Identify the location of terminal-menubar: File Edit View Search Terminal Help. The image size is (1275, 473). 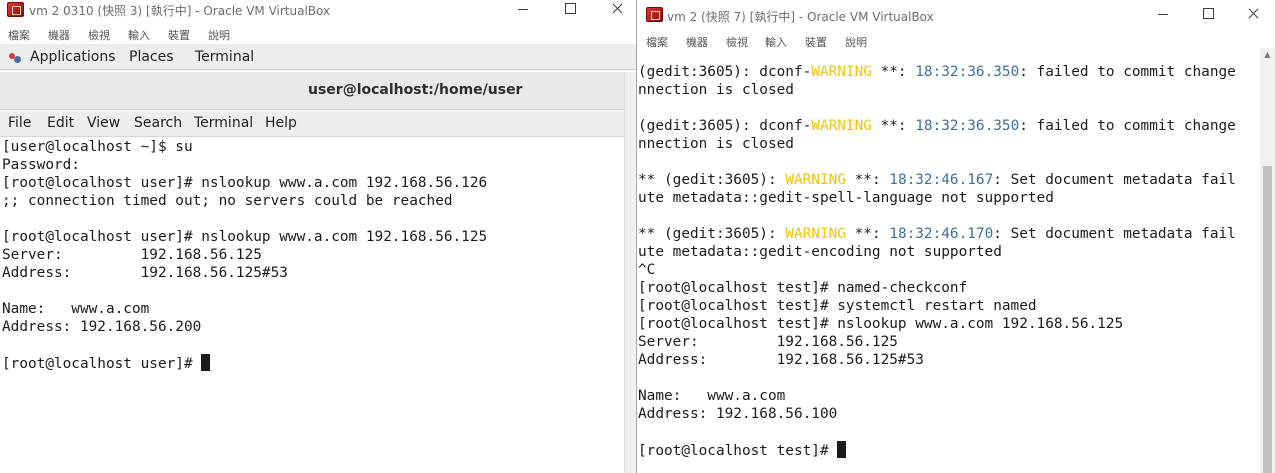
(312, 124).